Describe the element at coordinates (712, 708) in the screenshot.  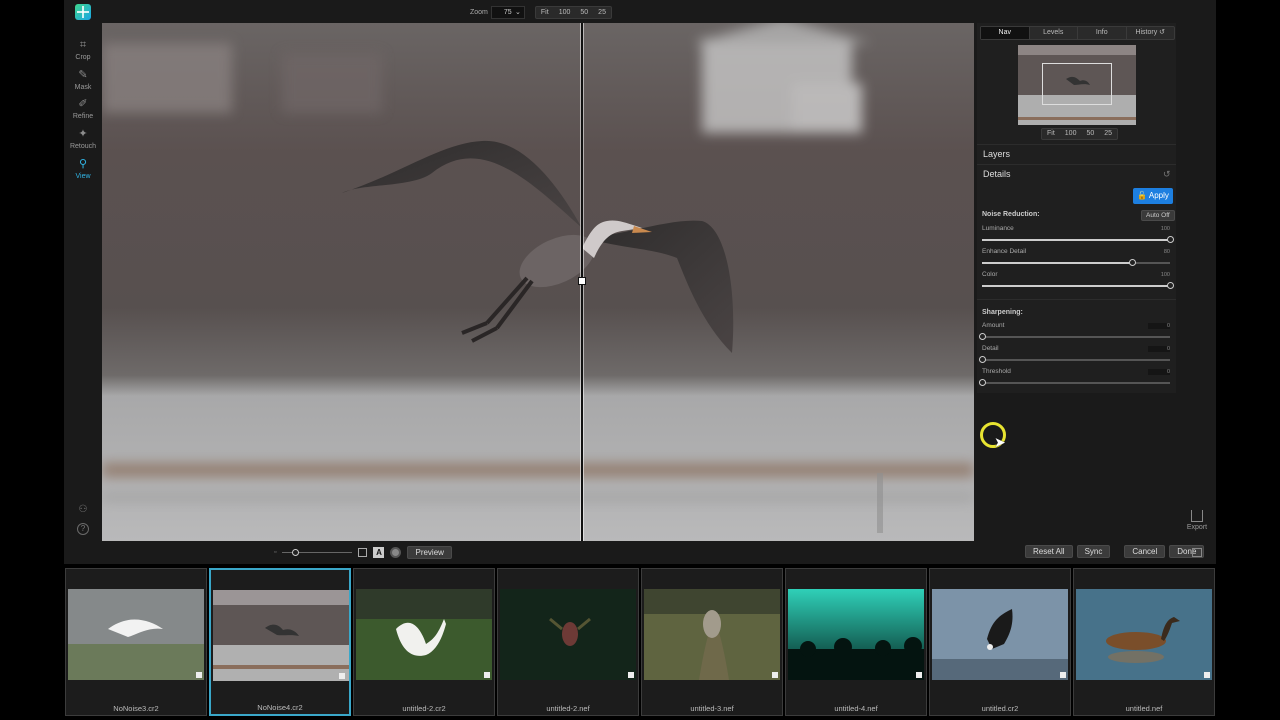
I see `film-thumb-name: untitled-3.nef` at that location.